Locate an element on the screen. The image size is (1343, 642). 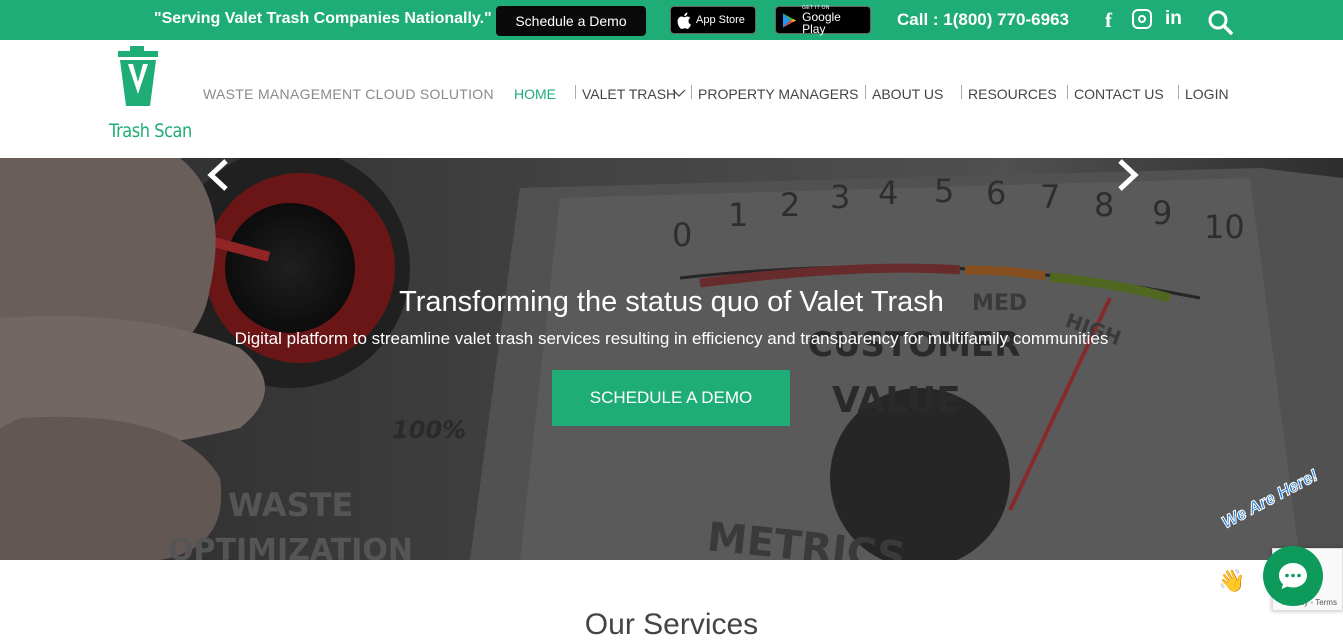
google-play-icon is located at coordinates (789, 20).